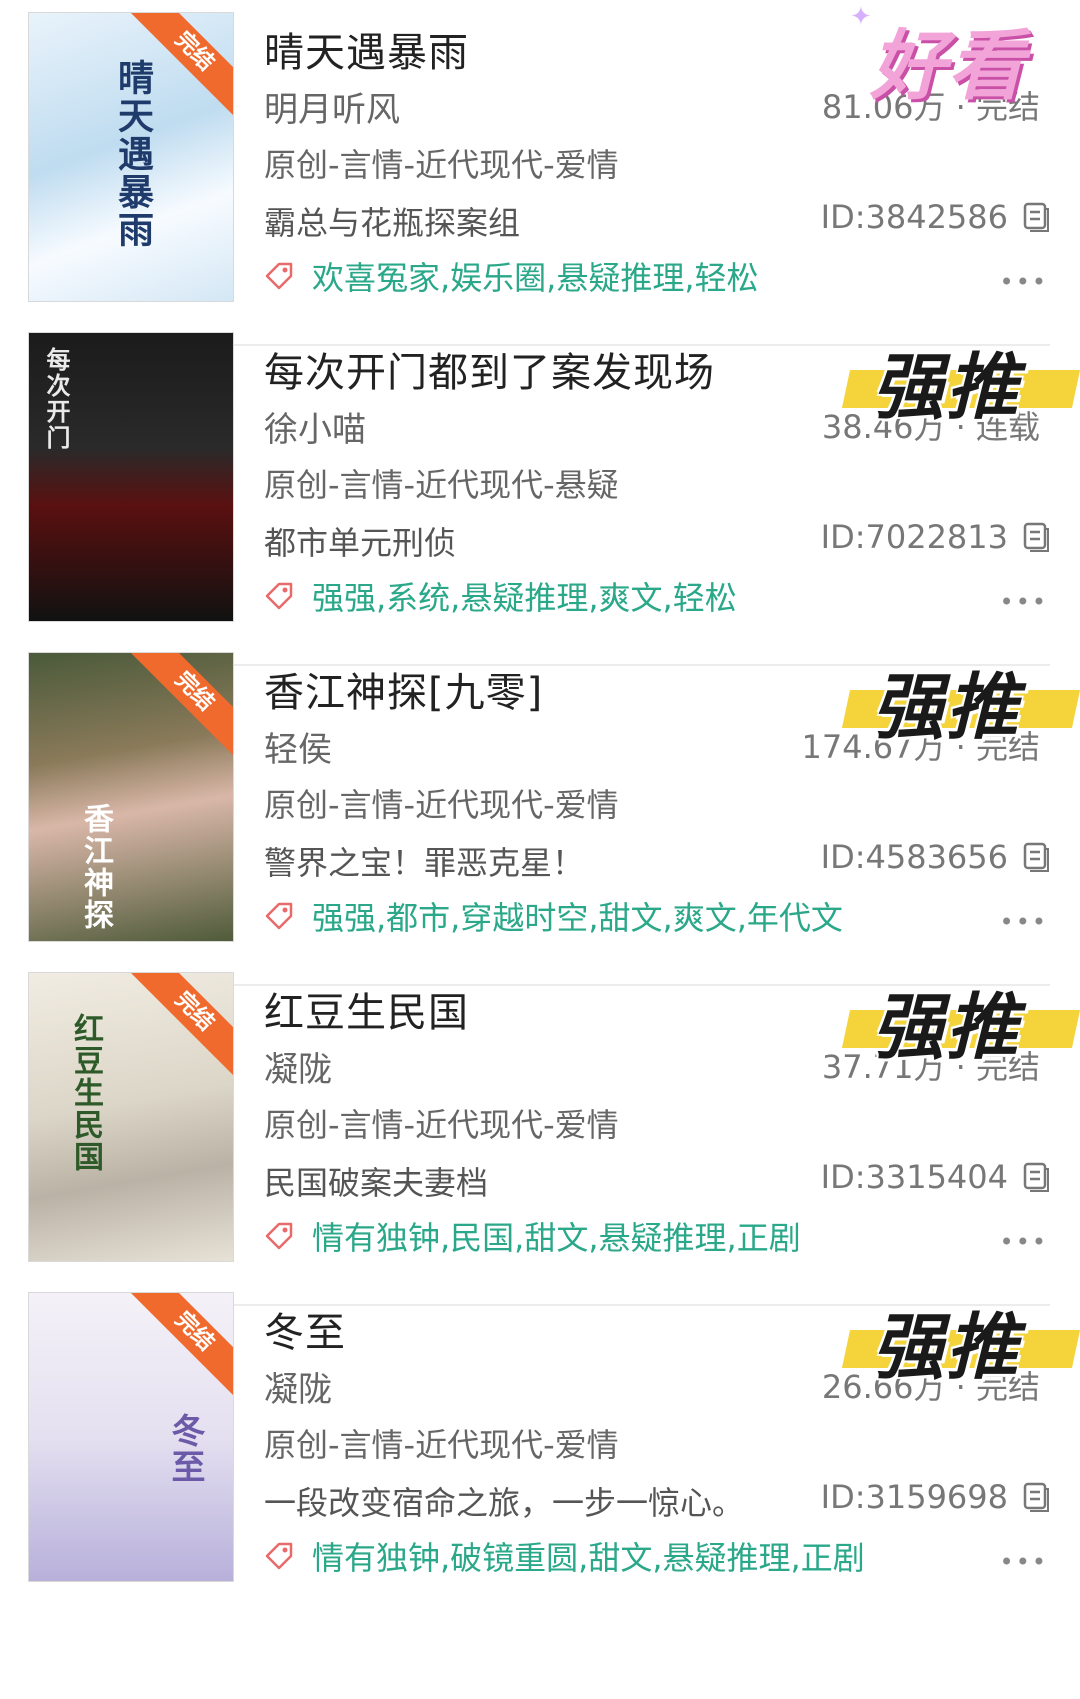 The width and height of the screenshot is (1080, 1699). I want to click on tags-row: 情有独钟,破镜重圆,甜文,悬疑推理,正剧, so click(564, 1556).